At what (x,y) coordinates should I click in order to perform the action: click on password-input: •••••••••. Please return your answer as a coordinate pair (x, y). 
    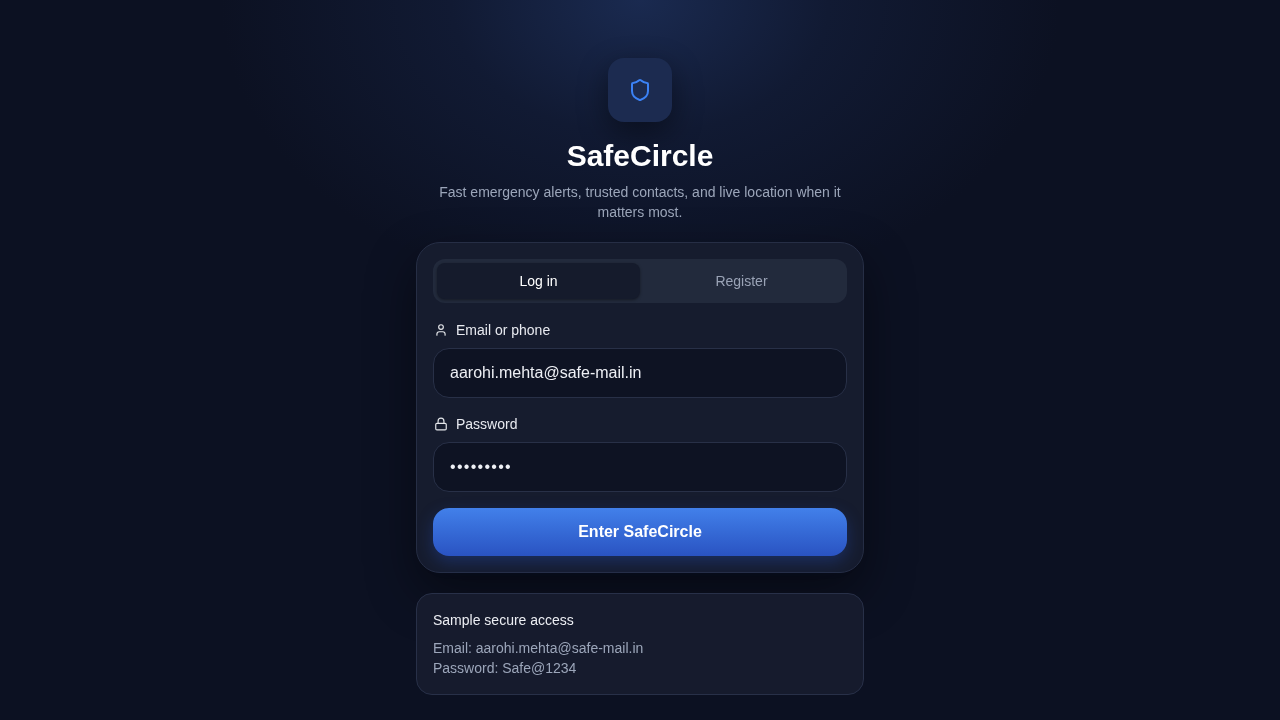
    Looking at the image, I should click on (640, 467).